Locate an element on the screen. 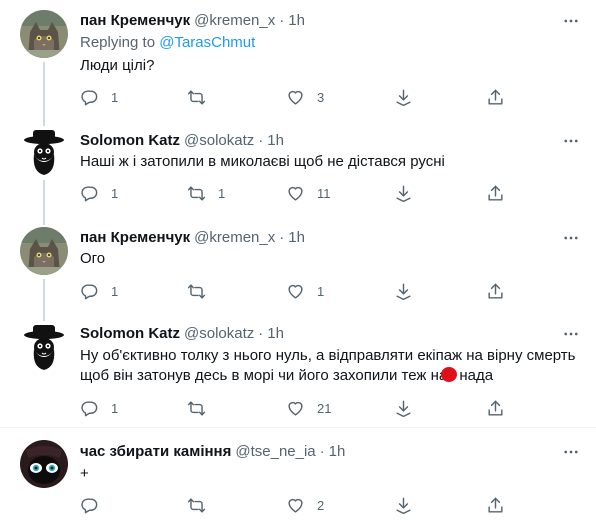 This screenshot has height=524, width=596. like-button: 21 is located at coordinates (308, 408).